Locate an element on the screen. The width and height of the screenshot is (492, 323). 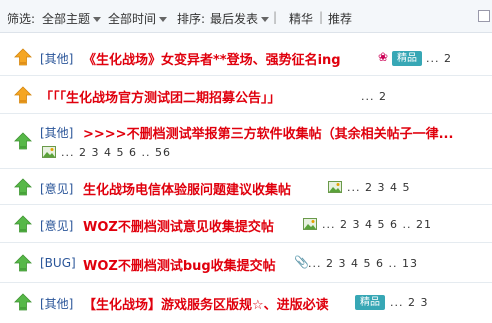
thread-pages: ... 2 3 4 5 6 .. 56 is located at coordinates (116, 152).